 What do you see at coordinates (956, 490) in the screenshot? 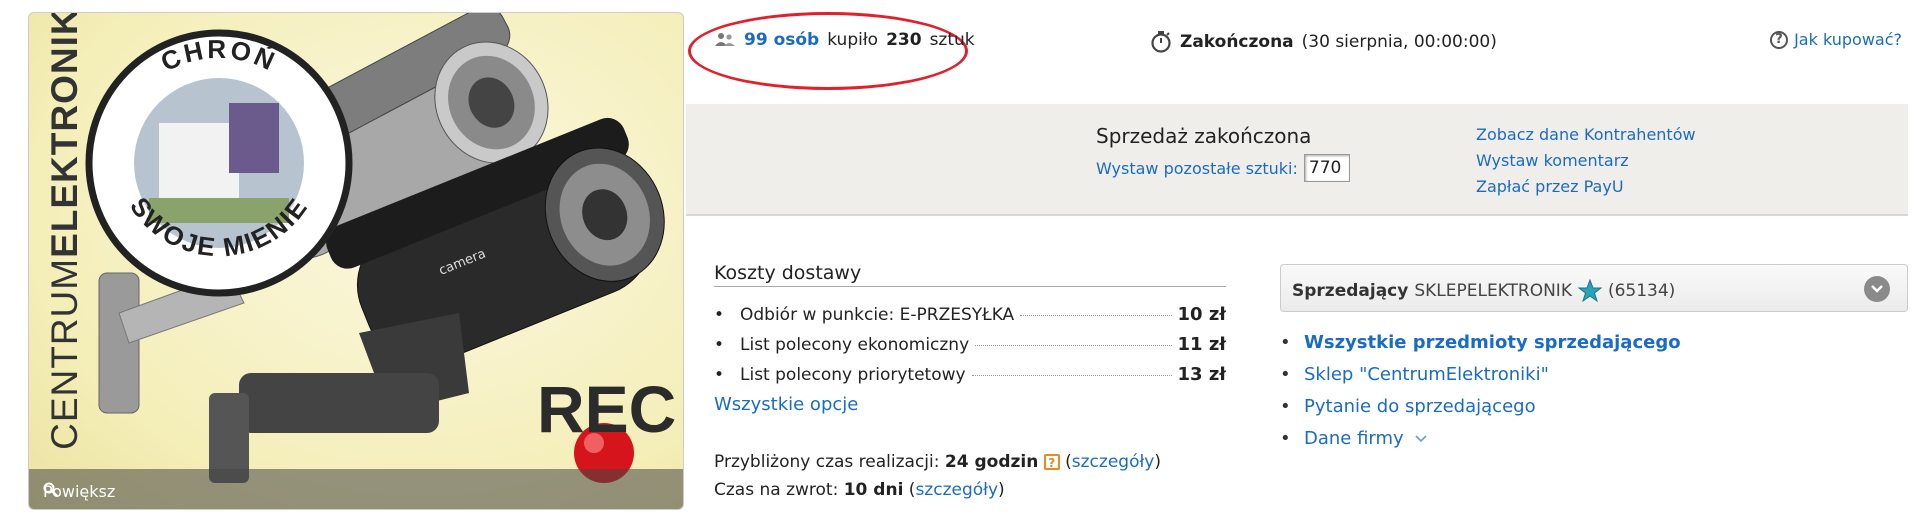
I see `return-details-link: szczegóły` at bounding box center [956, 490].